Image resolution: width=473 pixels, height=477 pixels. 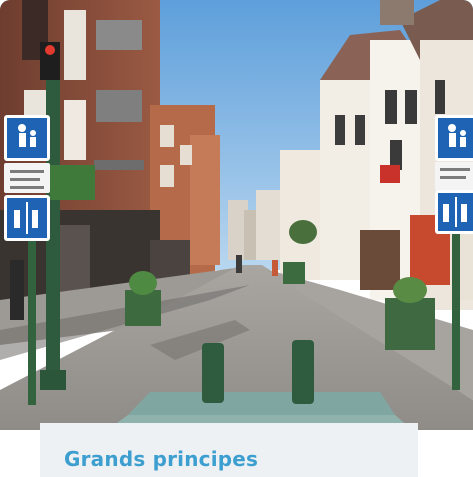 What do you see at coordinates (161, 459) in the screenshot?
I see `caption-title: Grands principes` at bounding box center [161, 459].